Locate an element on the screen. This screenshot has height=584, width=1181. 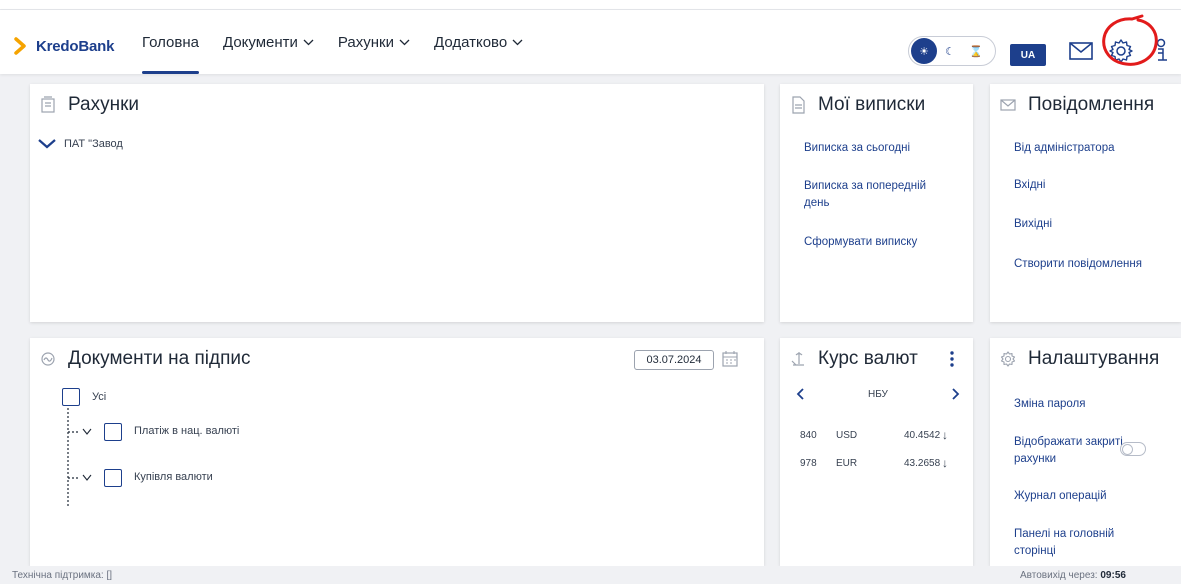
theme-toggle: ☀ ☾ ⌛ is located at coordinates (952, 51).